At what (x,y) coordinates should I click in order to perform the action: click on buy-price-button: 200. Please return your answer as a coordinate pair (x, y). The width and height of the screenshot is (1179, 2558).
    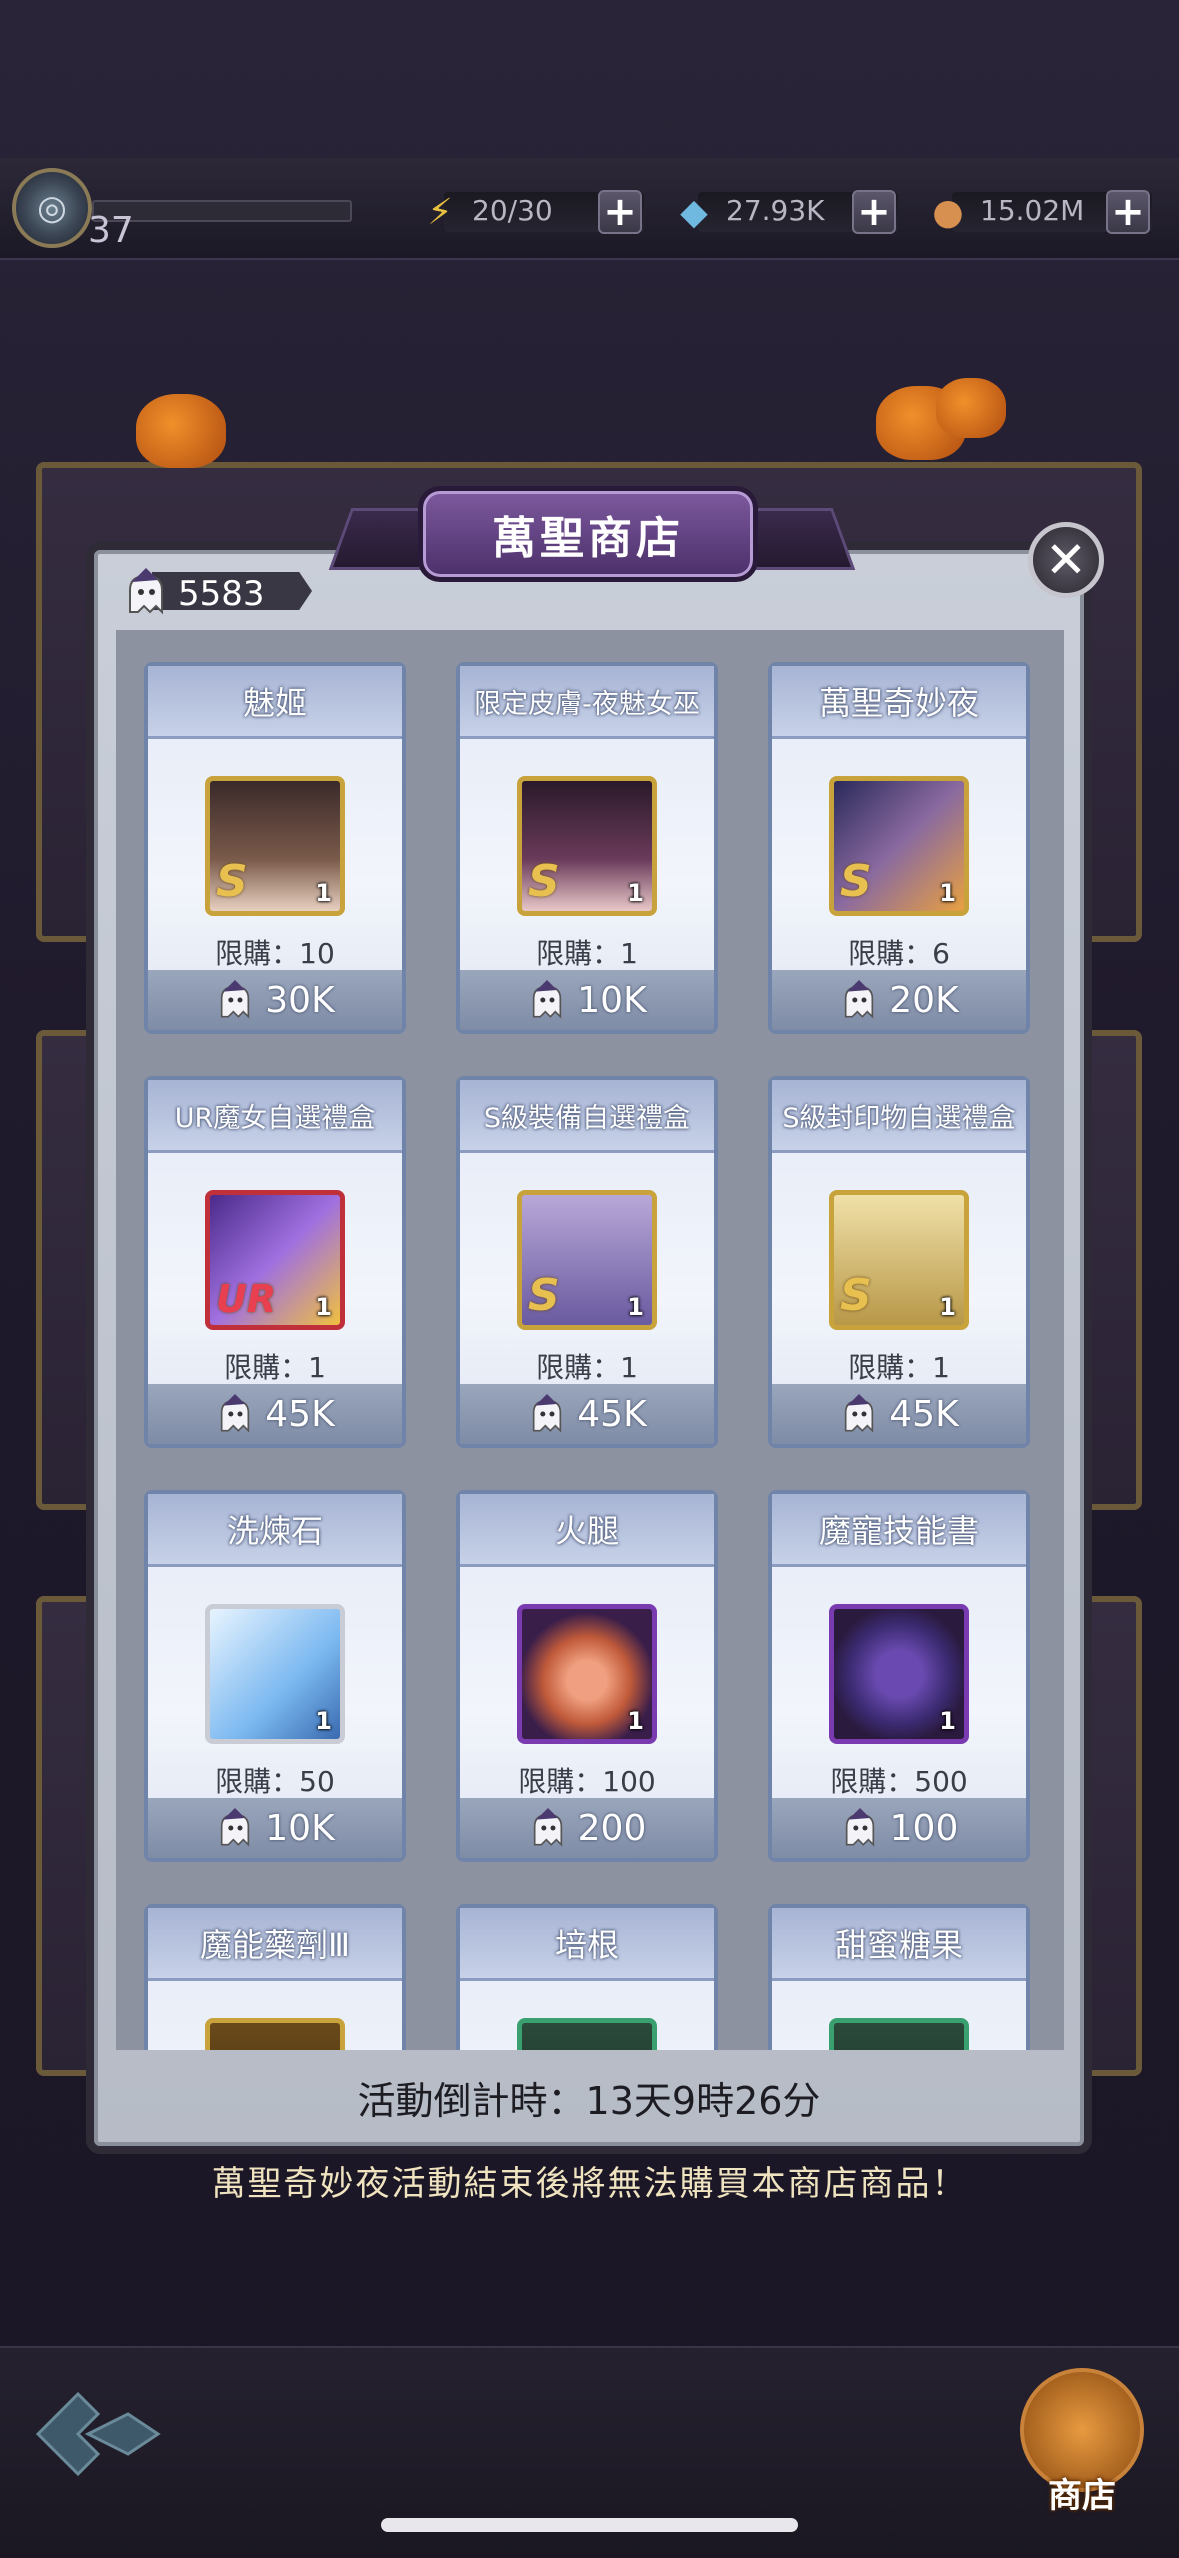
    Looking at the image, I should click on (587, 1828).